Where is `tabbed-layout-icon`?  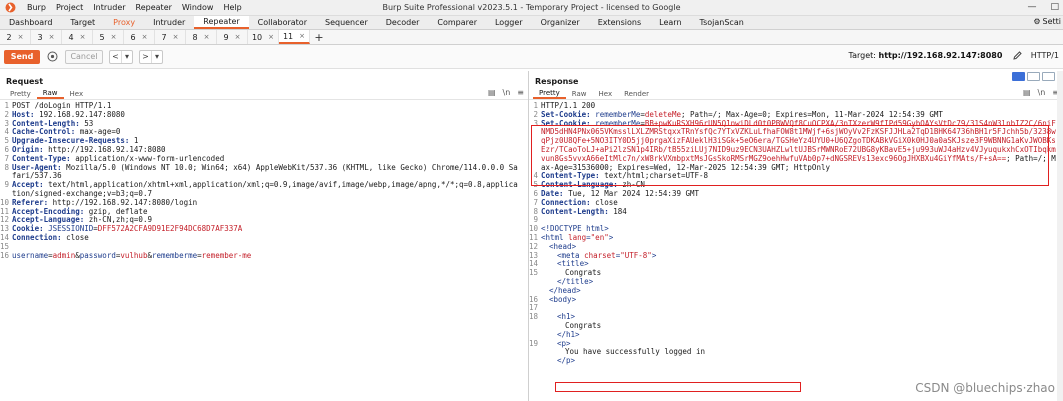 tabbed-layout-icon is located at coordinates (1048, 76).